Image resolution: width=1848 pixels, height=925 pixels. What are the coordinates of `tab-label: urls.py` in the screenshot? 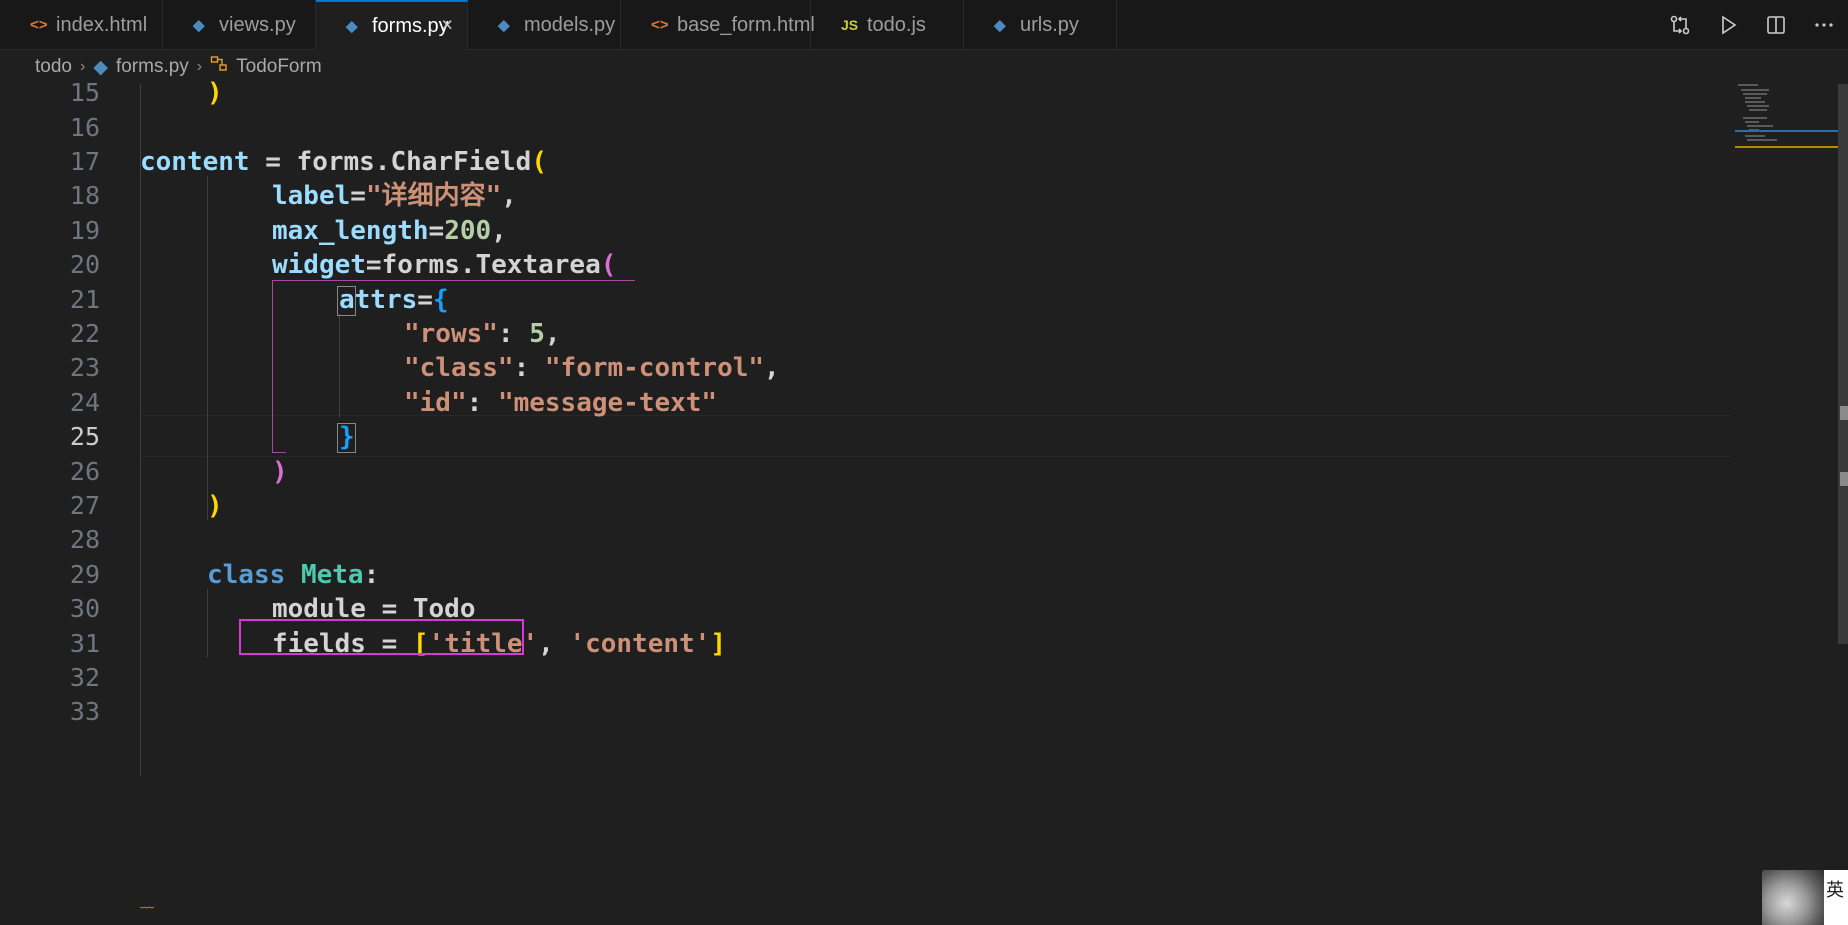 It's located at (1049, 24).